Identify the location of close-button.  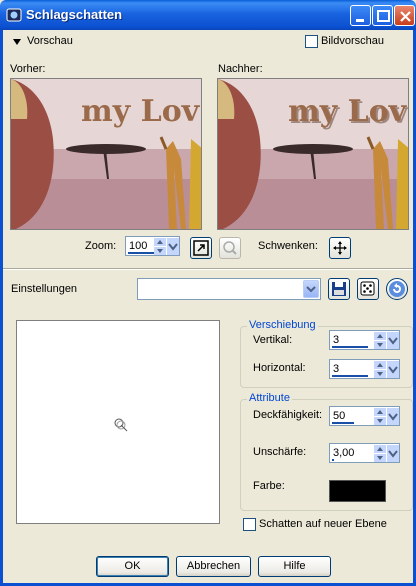
(404, 15).